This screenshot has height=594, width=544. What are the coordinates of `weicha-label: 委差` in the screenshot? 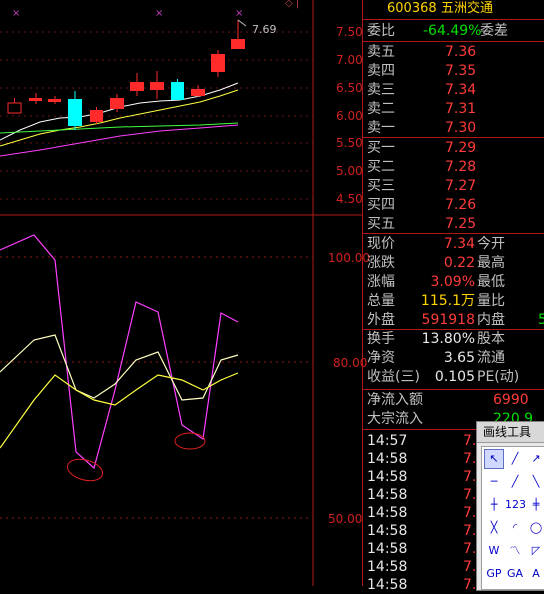 It's located at (494, 31).